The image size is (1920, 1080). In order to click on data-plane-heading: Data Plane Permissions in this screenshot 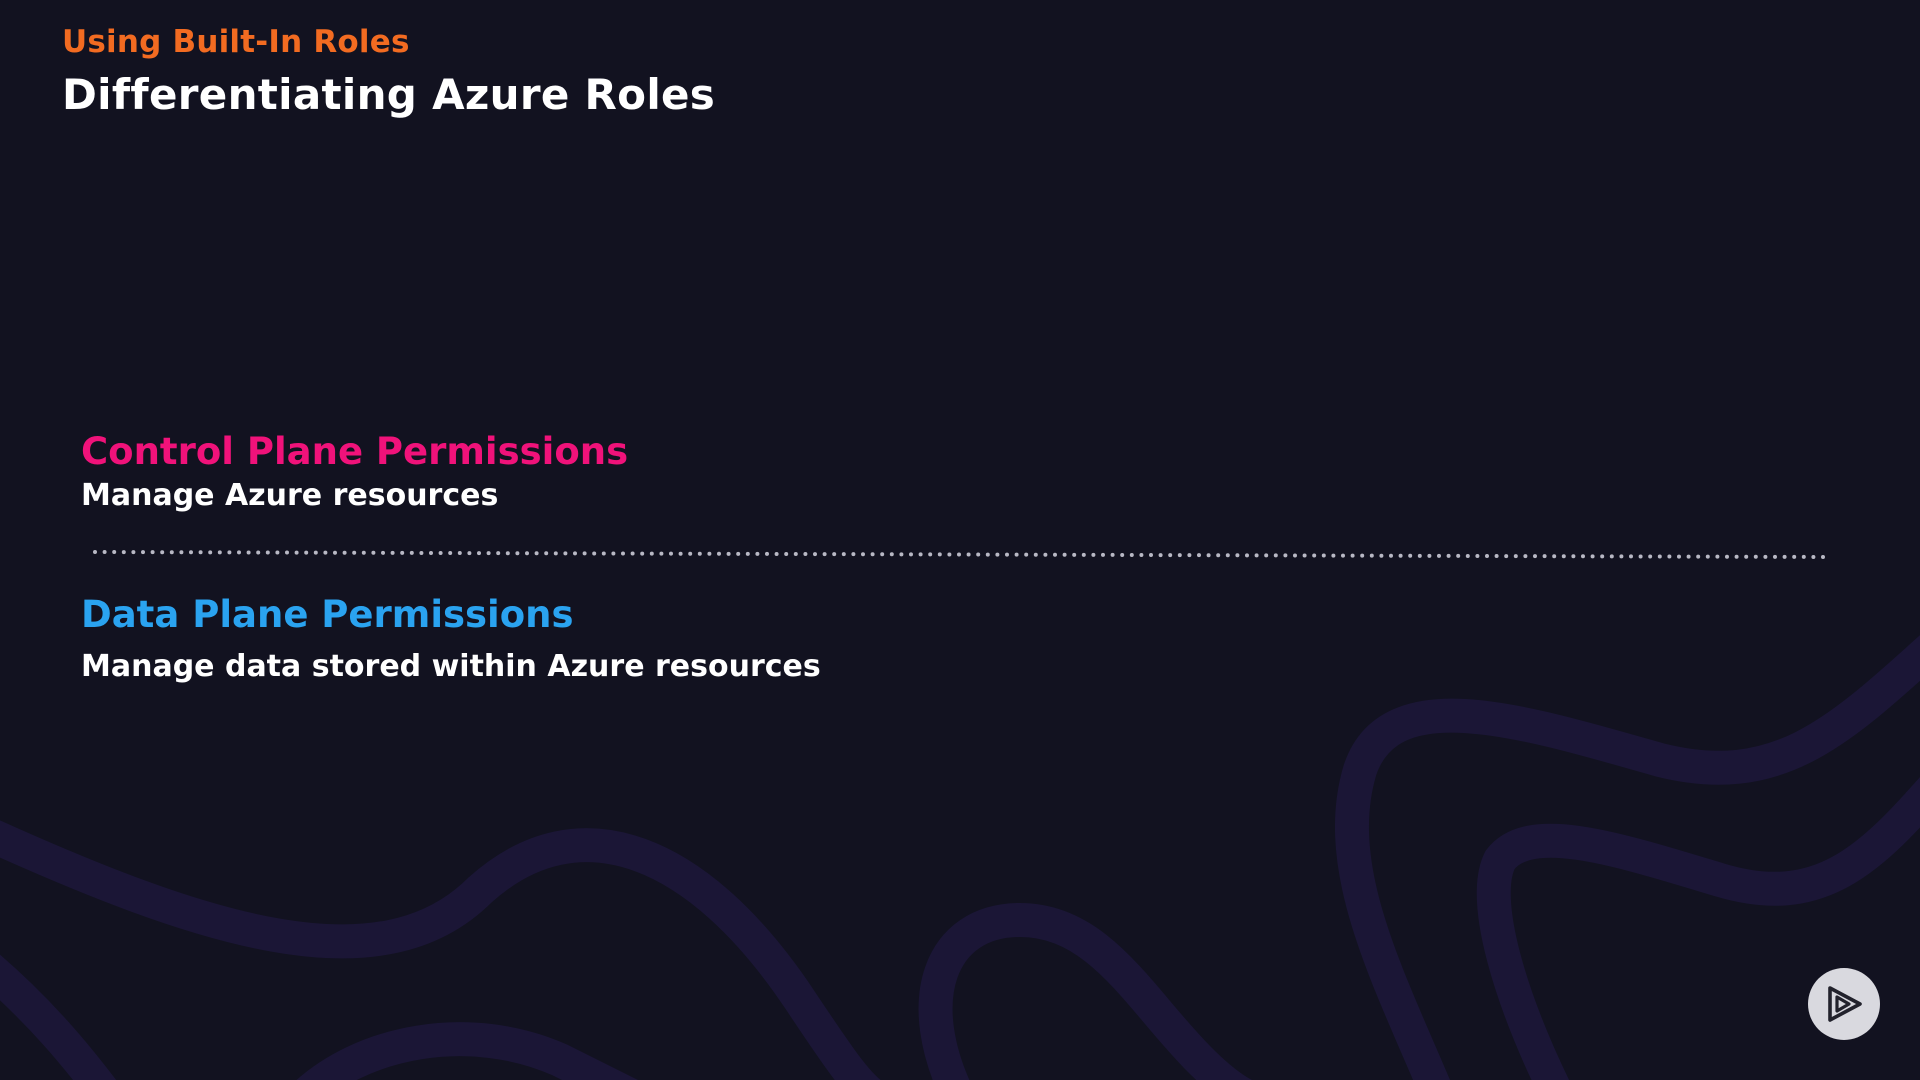, I will do `click(327, 614)`.